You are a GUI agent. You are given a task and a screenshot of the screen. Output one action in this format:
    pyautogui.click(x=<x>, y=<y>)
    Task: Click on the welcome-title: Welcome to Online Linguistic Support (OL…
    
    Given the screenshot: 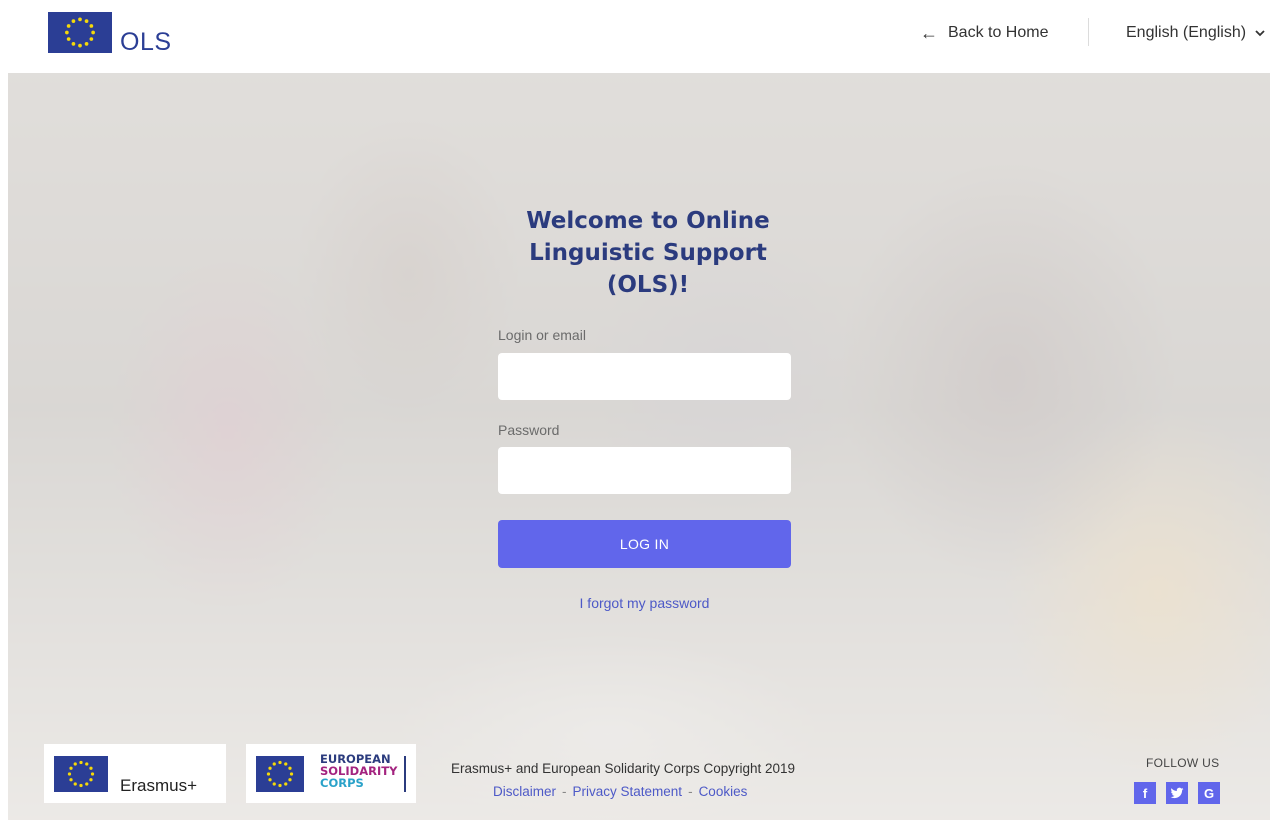 What is the action you would take?
    pyautogui.click(x=648, y=253)
    